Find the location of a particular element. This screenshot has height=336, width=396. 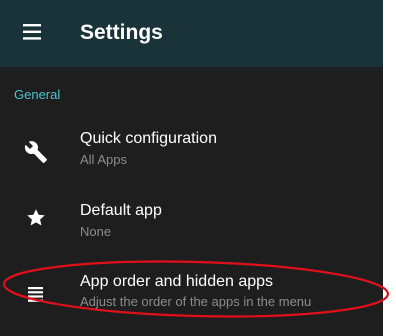

hamburger-menu-icon is located at coordinates (32, 32).